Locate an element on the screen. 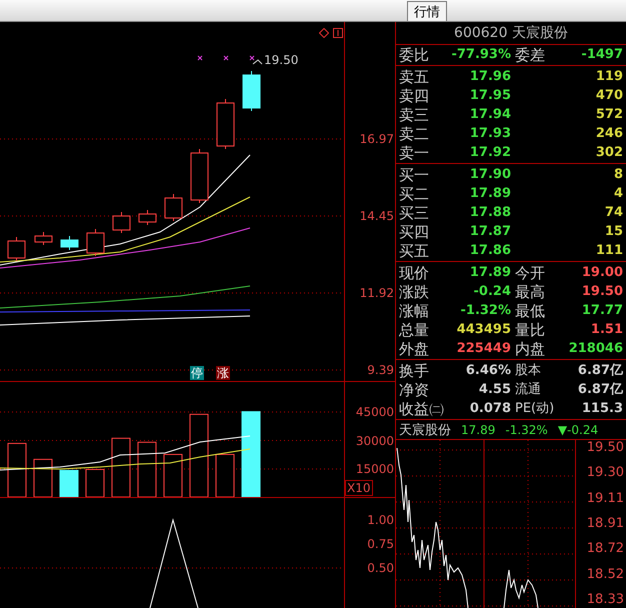  order-volume: 4 is located at coordinates (617, 193).